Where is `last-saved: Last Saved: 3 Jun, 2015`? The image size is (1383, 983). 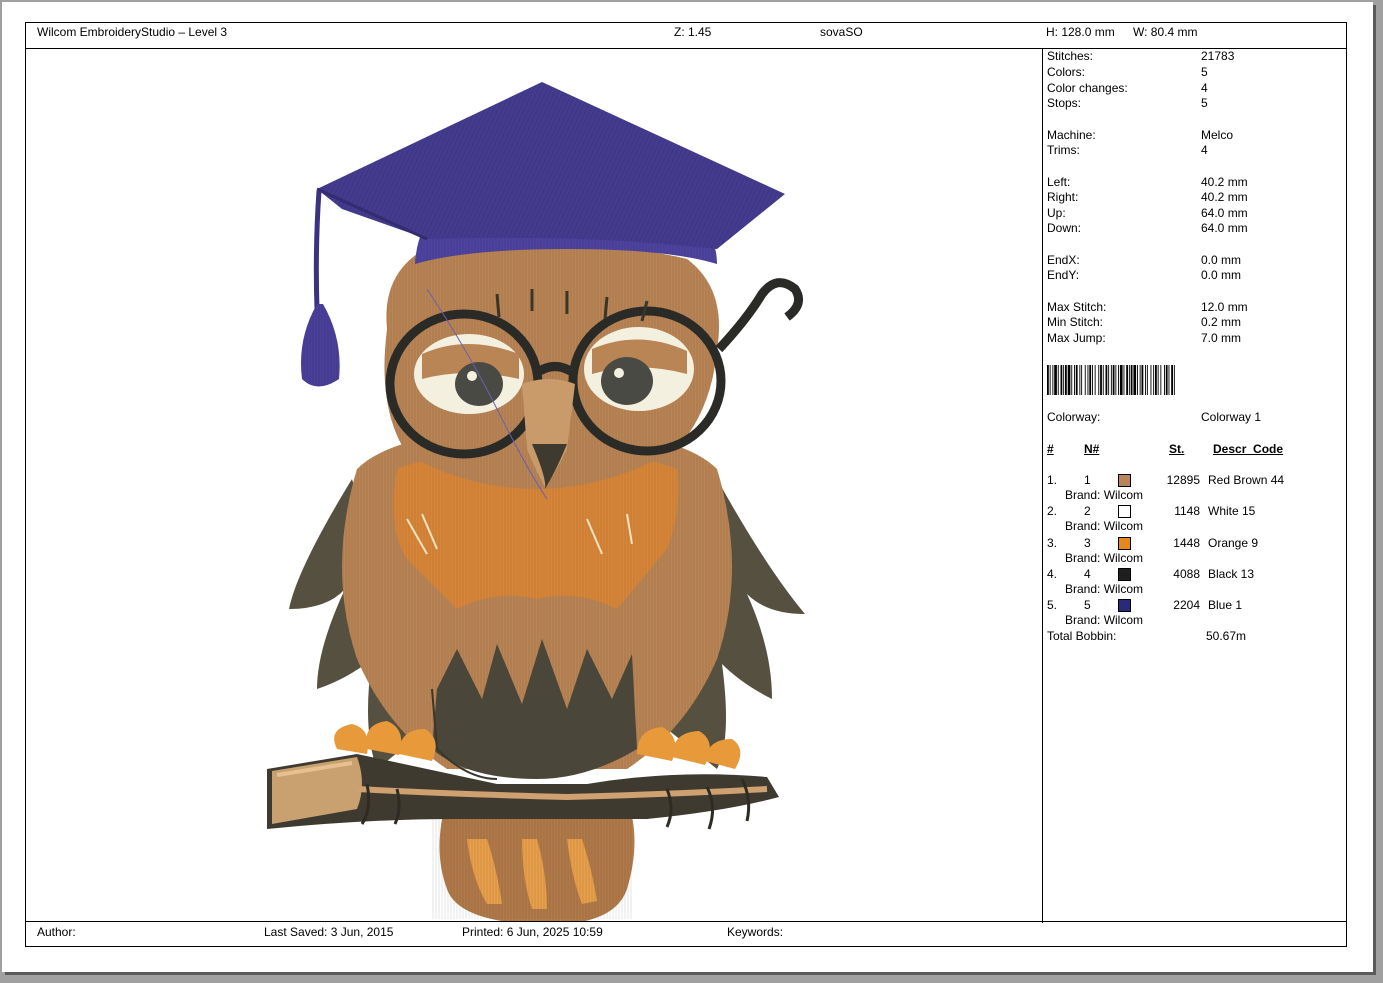
last-saved: Last Saved: 3 Jun, 2015 is located at coordinates (329, 932).